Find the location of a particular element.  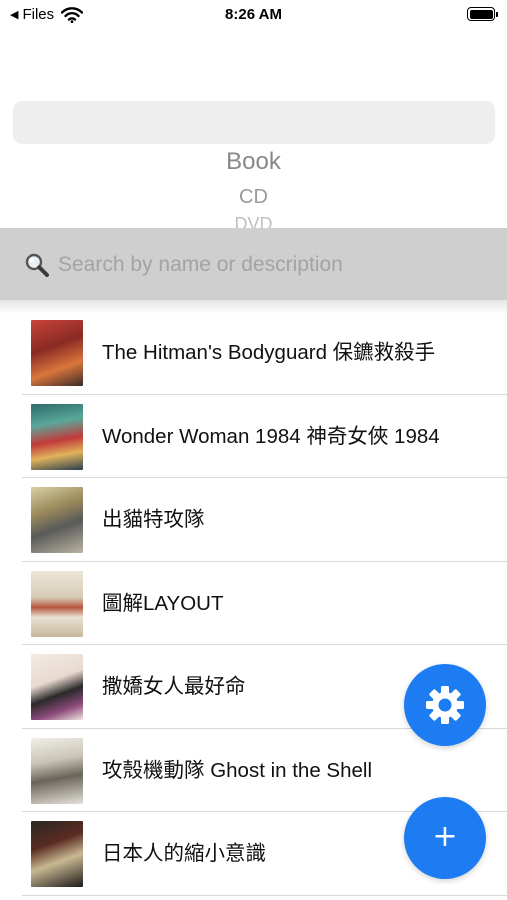

search-bar is located at coordinates (253, 264).